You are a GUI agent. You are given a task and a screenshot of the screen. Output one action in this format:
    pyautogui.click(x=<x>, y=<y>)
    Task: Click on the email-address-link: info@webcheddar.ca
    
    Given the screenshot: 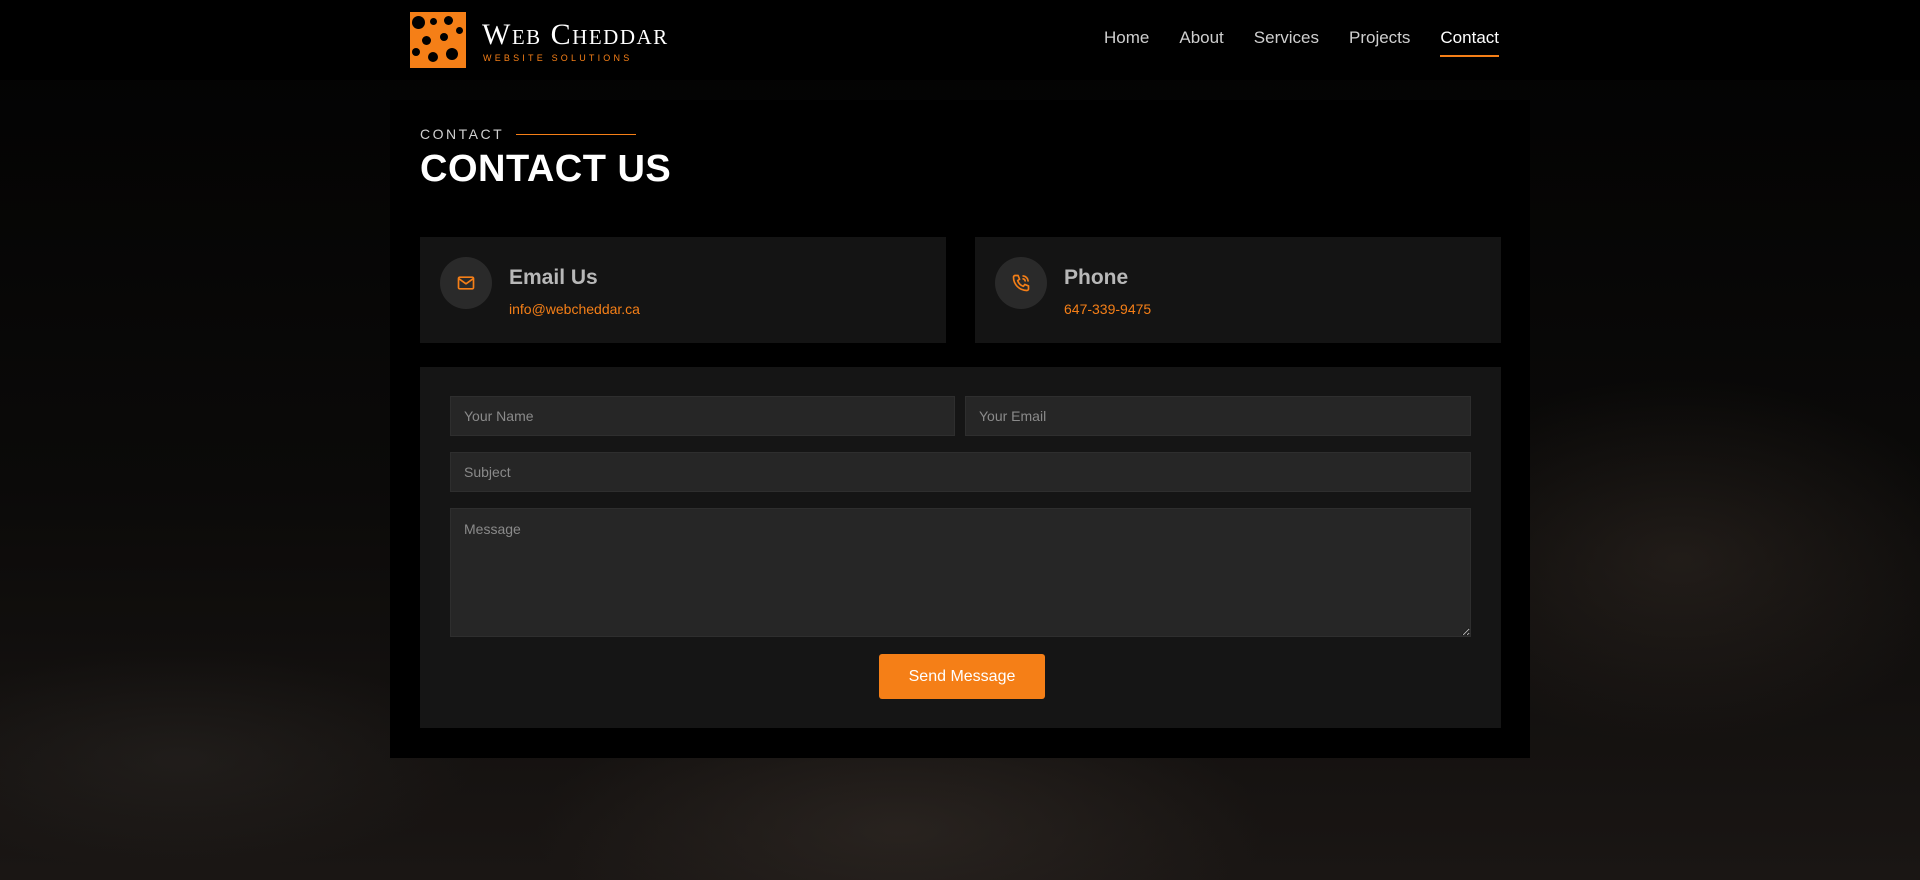 What is the action you would take?
    pyautogui.click(x=574, y=309)
    